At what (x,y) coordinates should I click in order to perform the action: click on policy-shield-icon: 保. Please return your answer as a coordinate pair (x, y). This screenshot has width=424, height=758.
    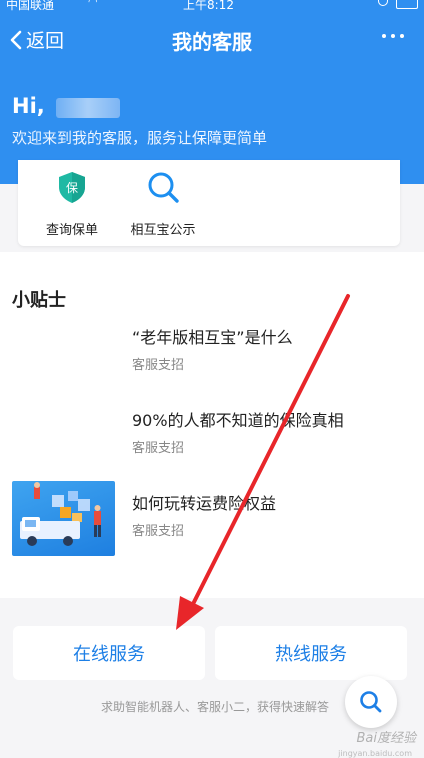
    Looking at the image, I should click on (72, 187).